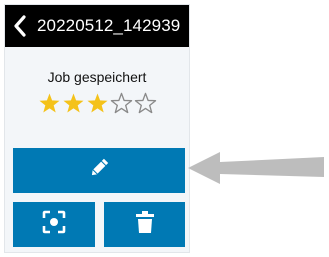 The width and height of the screenshot is (329, 257). Describe the element at coordinates (97, 77) in the screenshot. I see `status-message: Job gespeichert` at that location.